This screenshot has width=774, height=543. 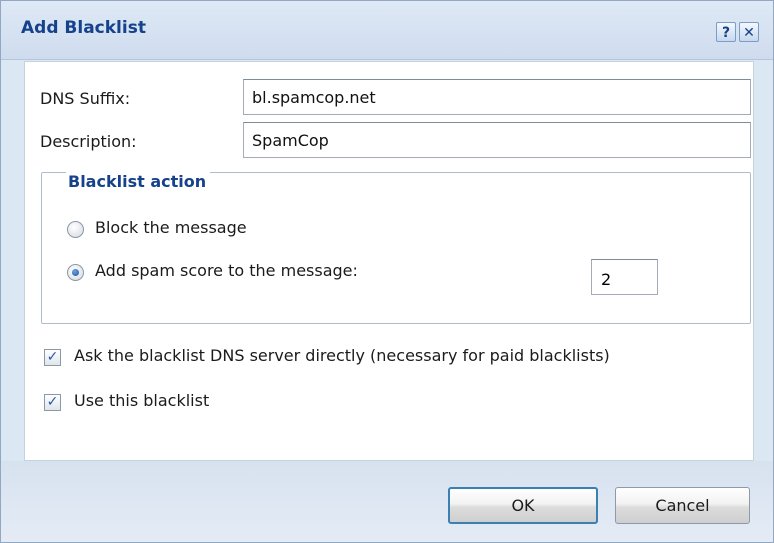 I want to click on dialog-title: Add Blacklist, so click(x=83, y=28).